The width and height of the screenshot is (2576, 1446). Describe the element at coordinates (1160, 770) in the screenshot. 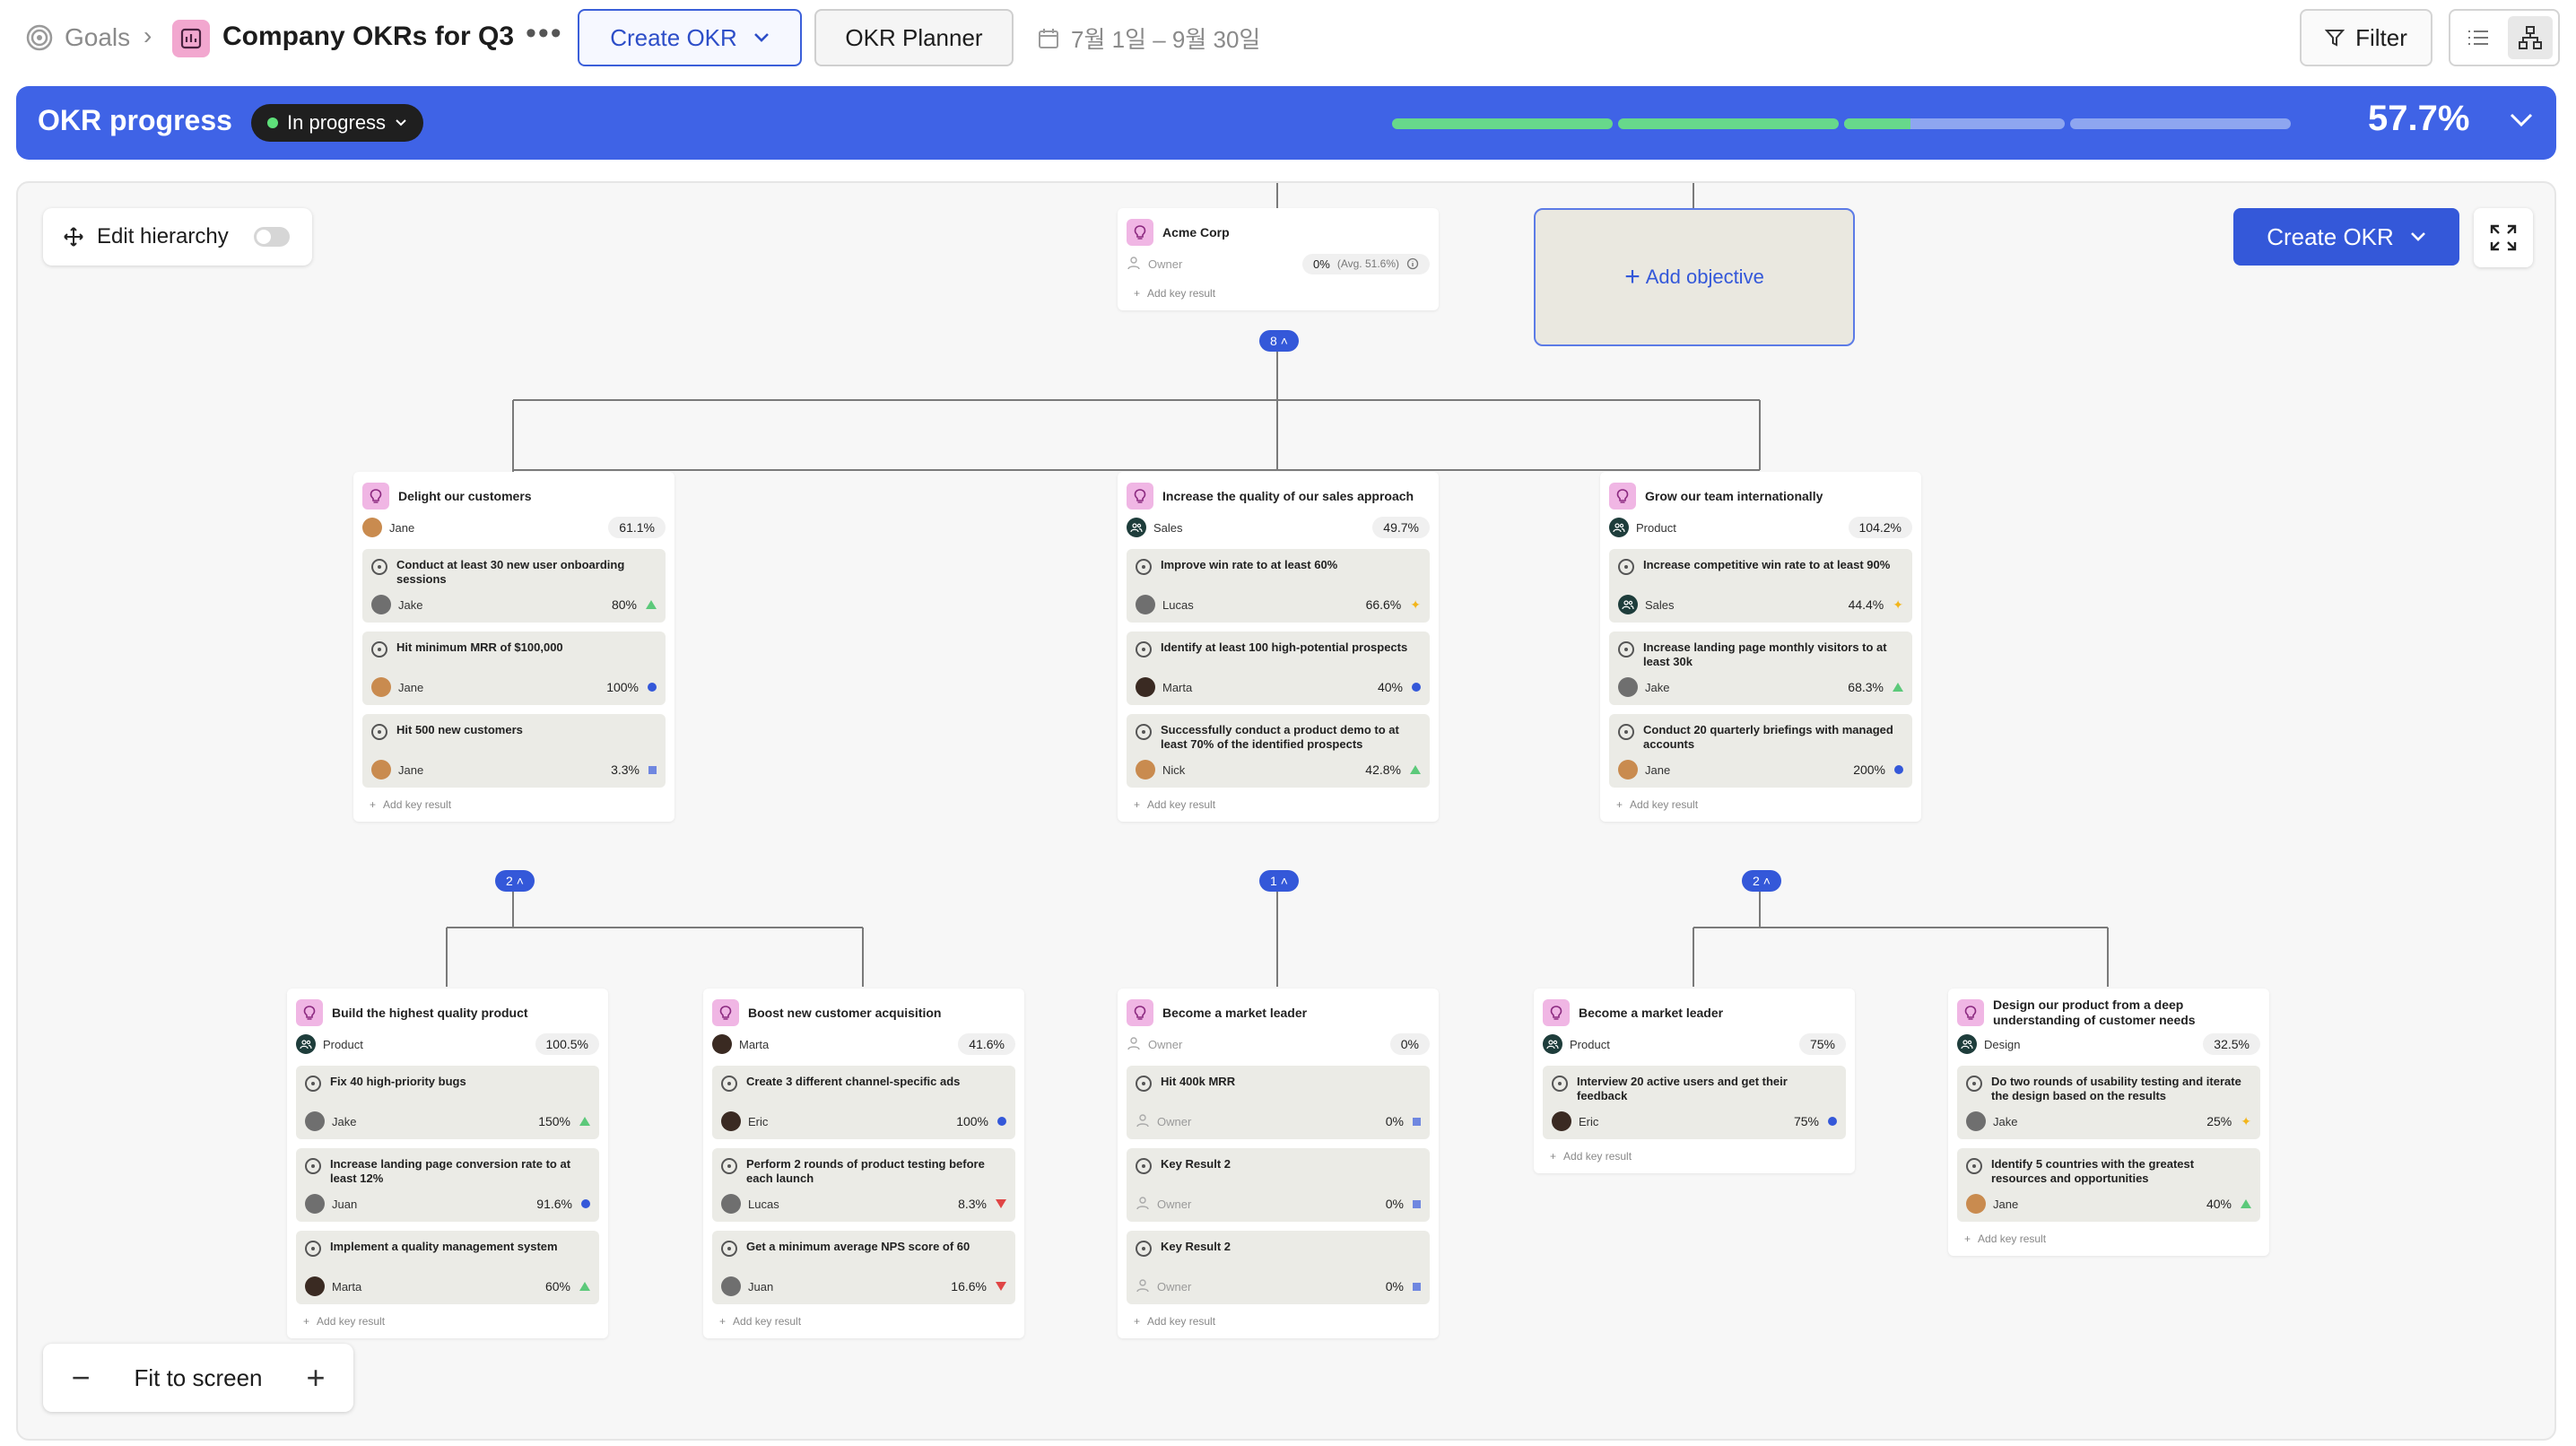

I see `key-result-owner: Nick` at that location.